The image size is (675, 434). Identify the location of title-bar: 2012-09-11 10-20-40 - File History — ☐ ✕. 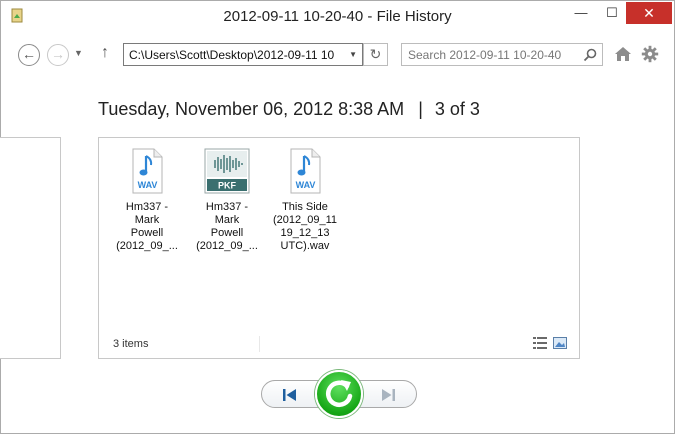
(337, 17).